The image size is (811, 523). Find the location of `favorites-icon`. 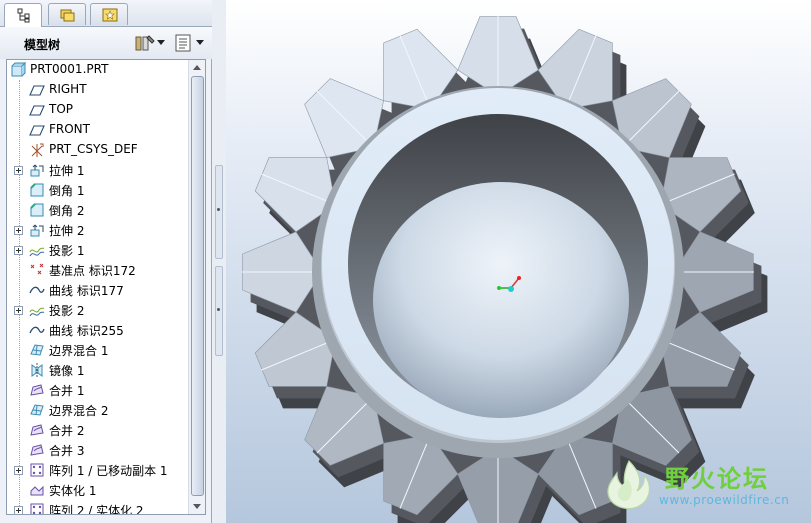

favorites-icon is located at coordinates (110, 15).